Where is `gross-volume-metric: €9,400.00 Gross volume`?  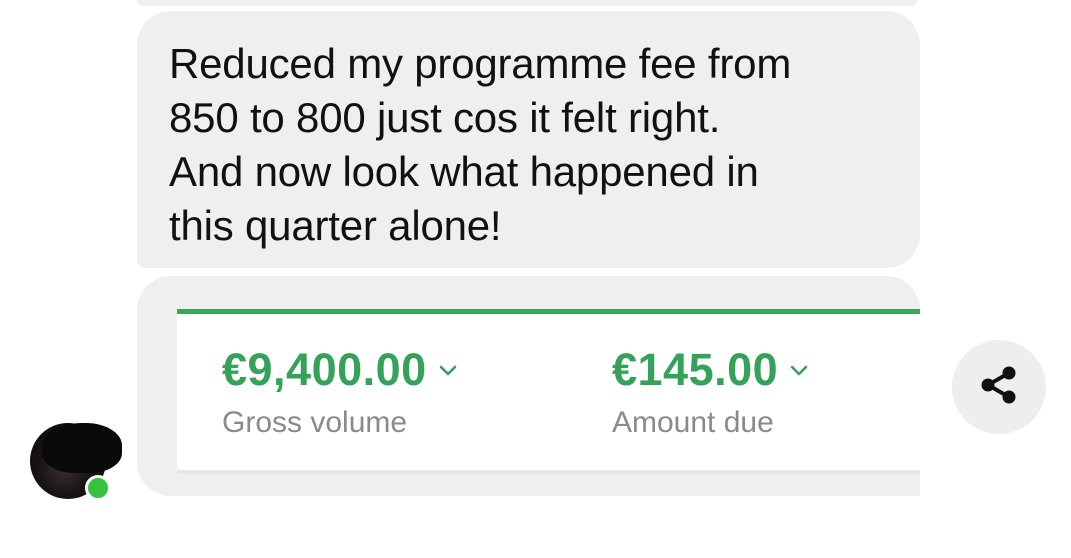 gross-volume-metric: €9,400.00 Gross volume is located at coordinates (340, 392).